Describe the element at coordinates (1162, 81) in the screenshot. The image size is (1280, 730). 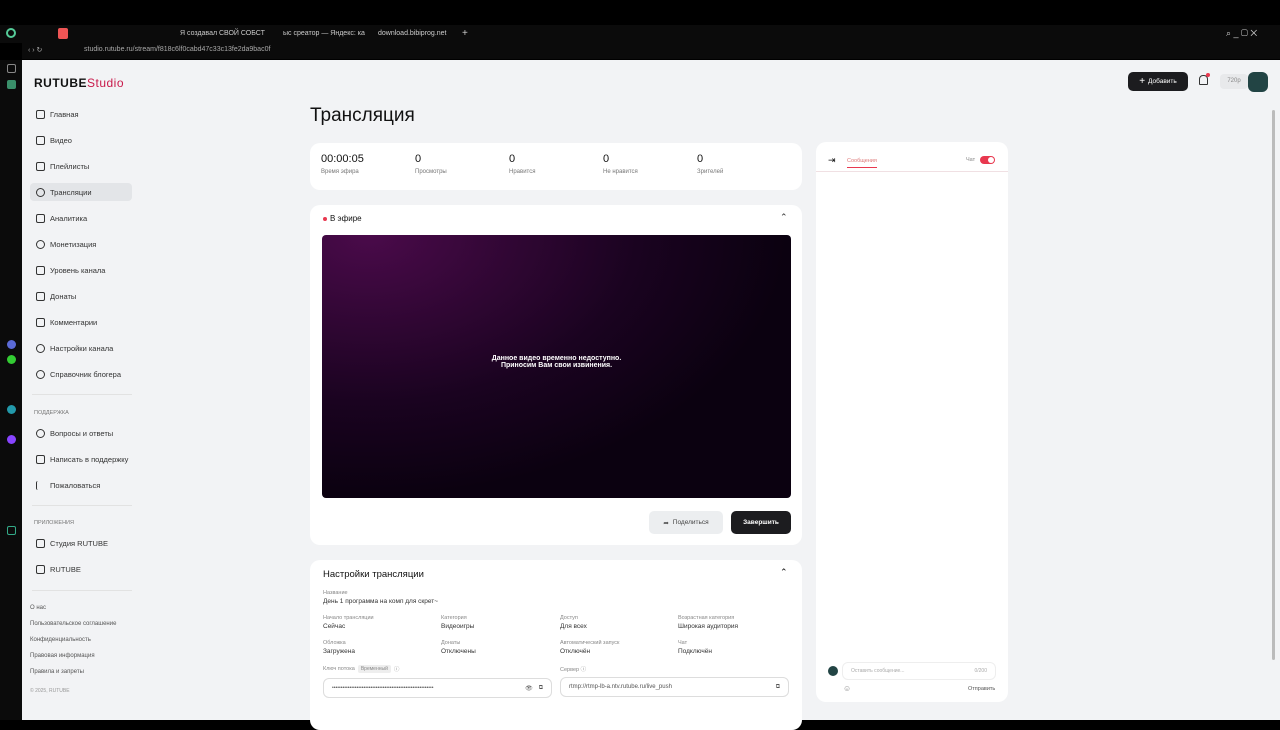
I see `add-button-label: Добавить` at that location.